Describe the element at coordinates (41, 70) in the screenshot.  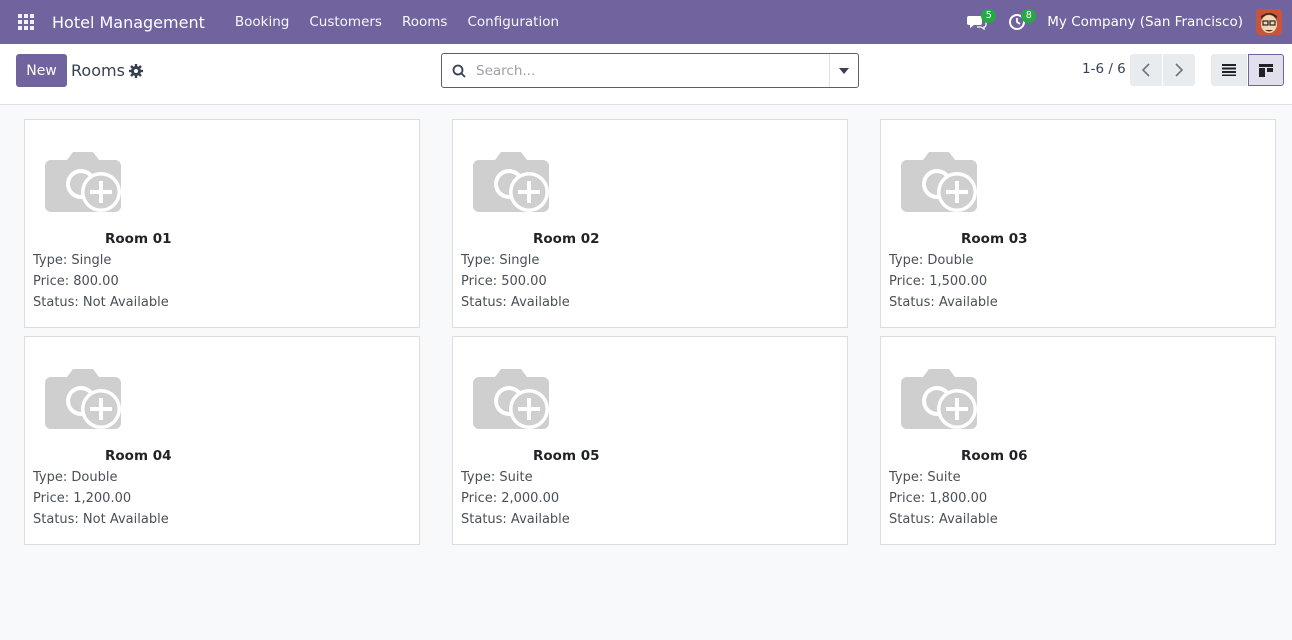
I see `new-button: New` at that location.